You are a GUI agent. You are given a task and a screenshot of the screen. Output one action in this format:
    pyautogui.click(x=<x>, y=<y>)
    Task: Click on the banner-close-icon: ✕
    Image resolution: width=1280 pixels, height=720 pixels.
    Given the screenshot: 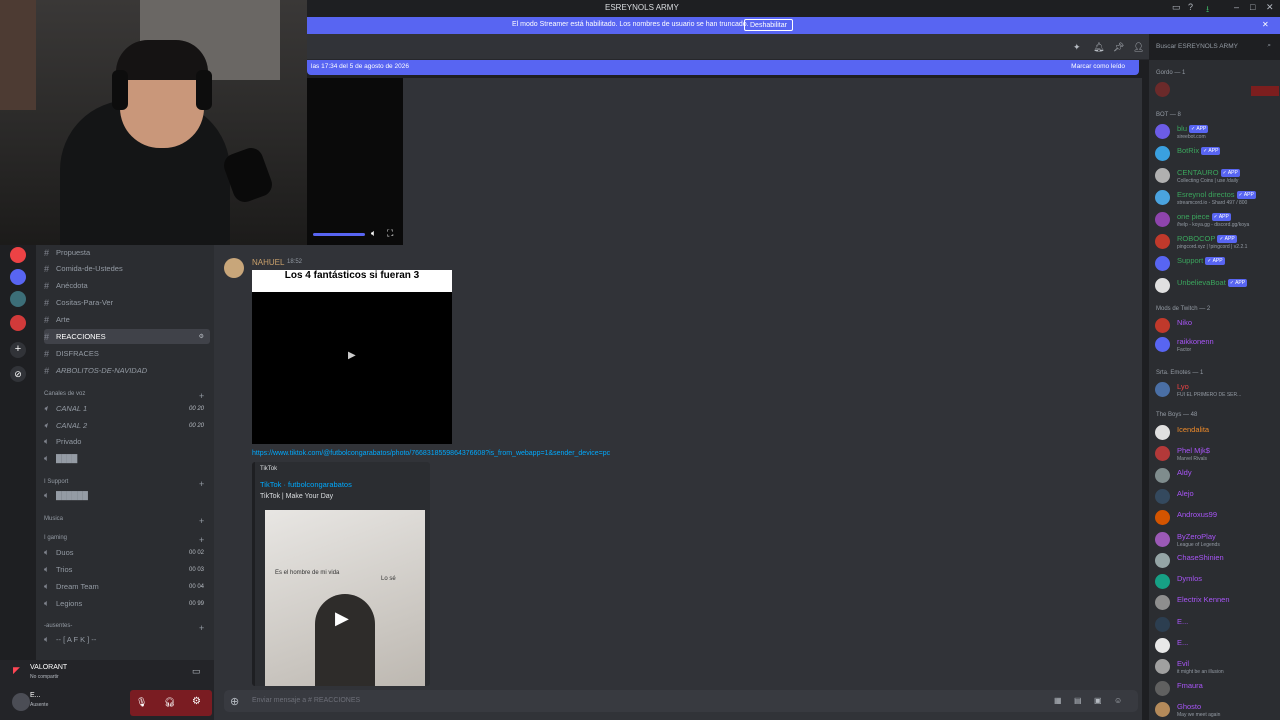 What is the action you would take?
    pyautogui.click(x=1265, y=24)
    